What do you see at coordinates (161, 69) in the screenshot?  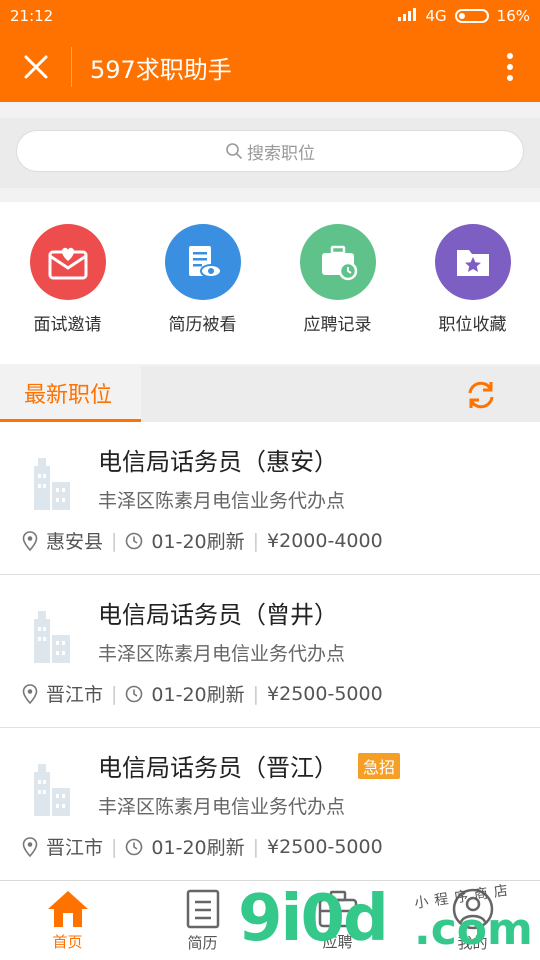 I see `app-title: 597求职助手` at bounding box center [161, 69].